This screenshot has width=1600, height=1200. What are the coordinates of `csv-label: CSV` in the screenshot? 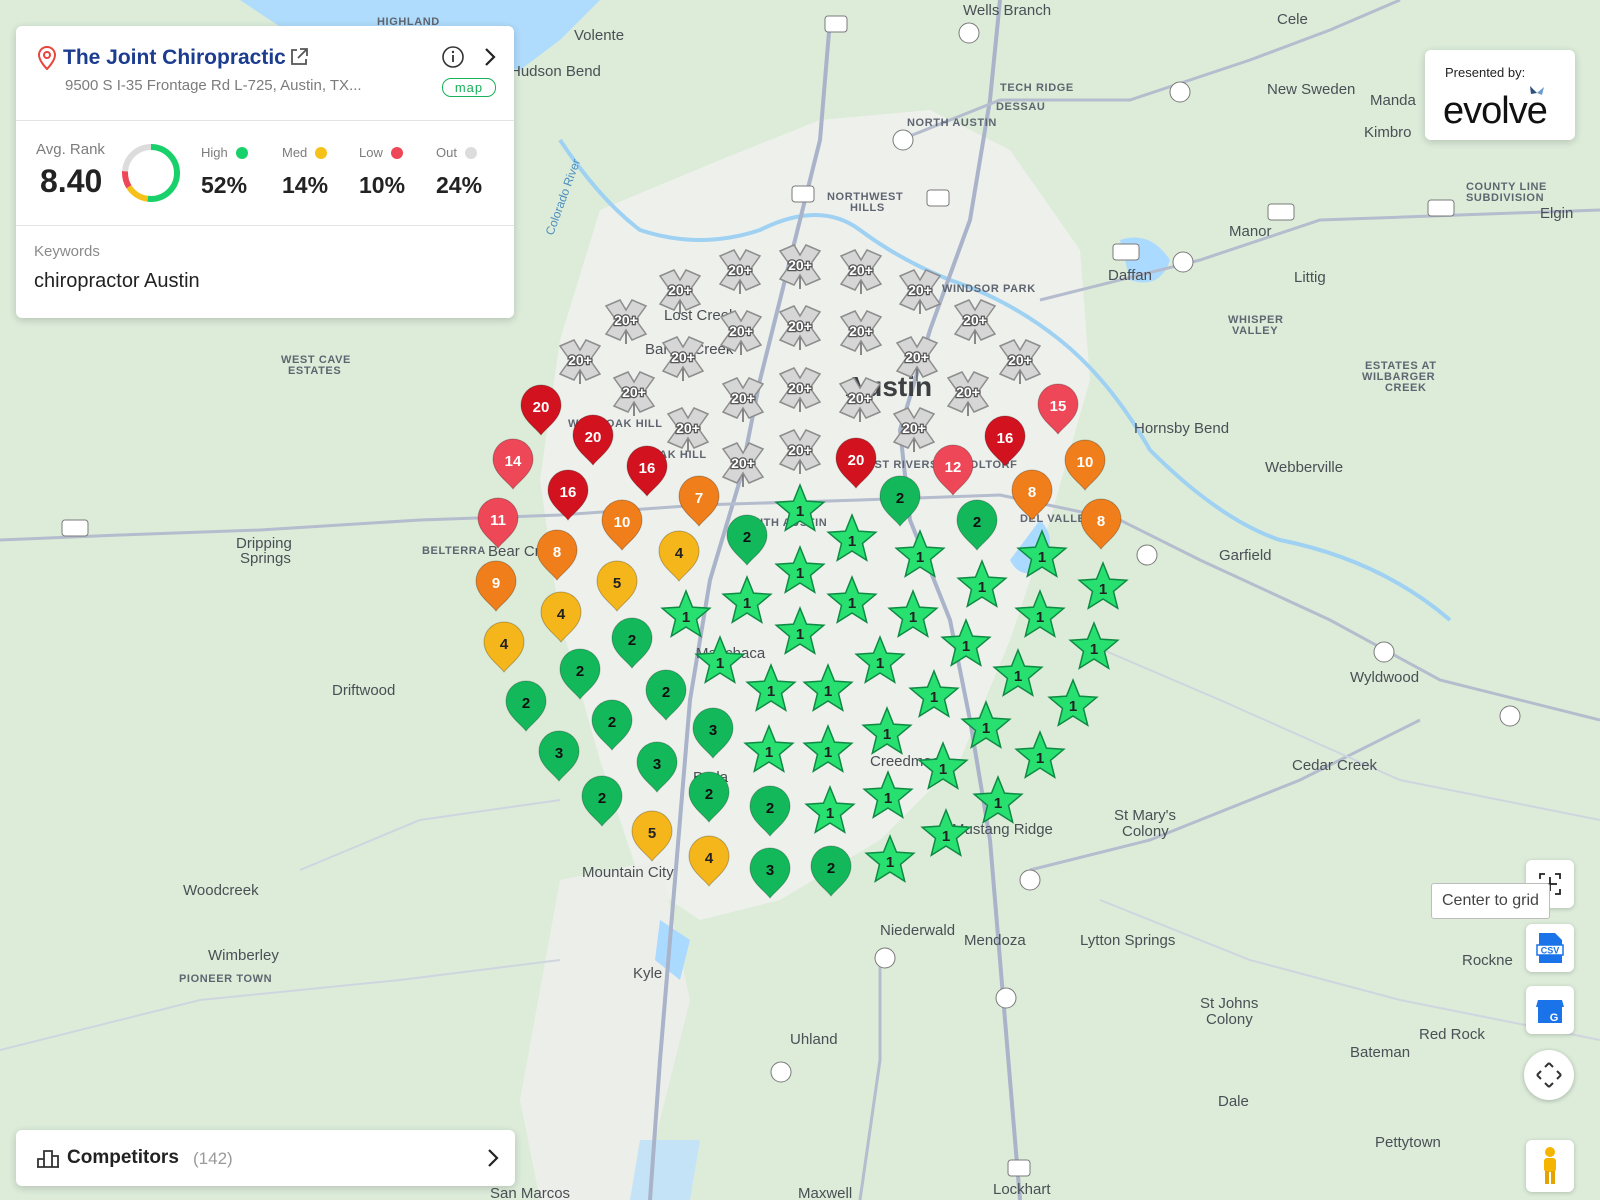 It's located at (1550, 951).